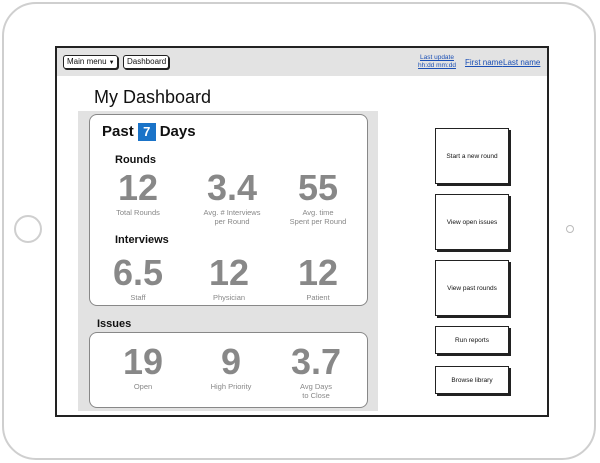 This screenshot has height=463, width=600. What do you see at coordinates (318, 272) in the screenshot?
I see `patient-value: 12` at bounding box center [318, 272].